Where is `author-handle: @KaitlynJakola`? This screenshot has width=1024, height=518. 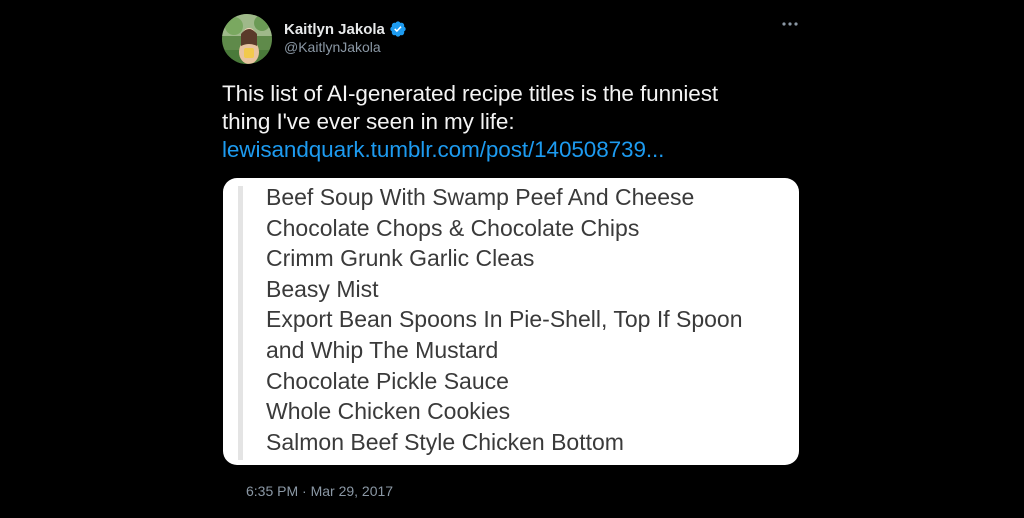
author-handle: @KaitlynJakola is located at coordinates (332, 47).